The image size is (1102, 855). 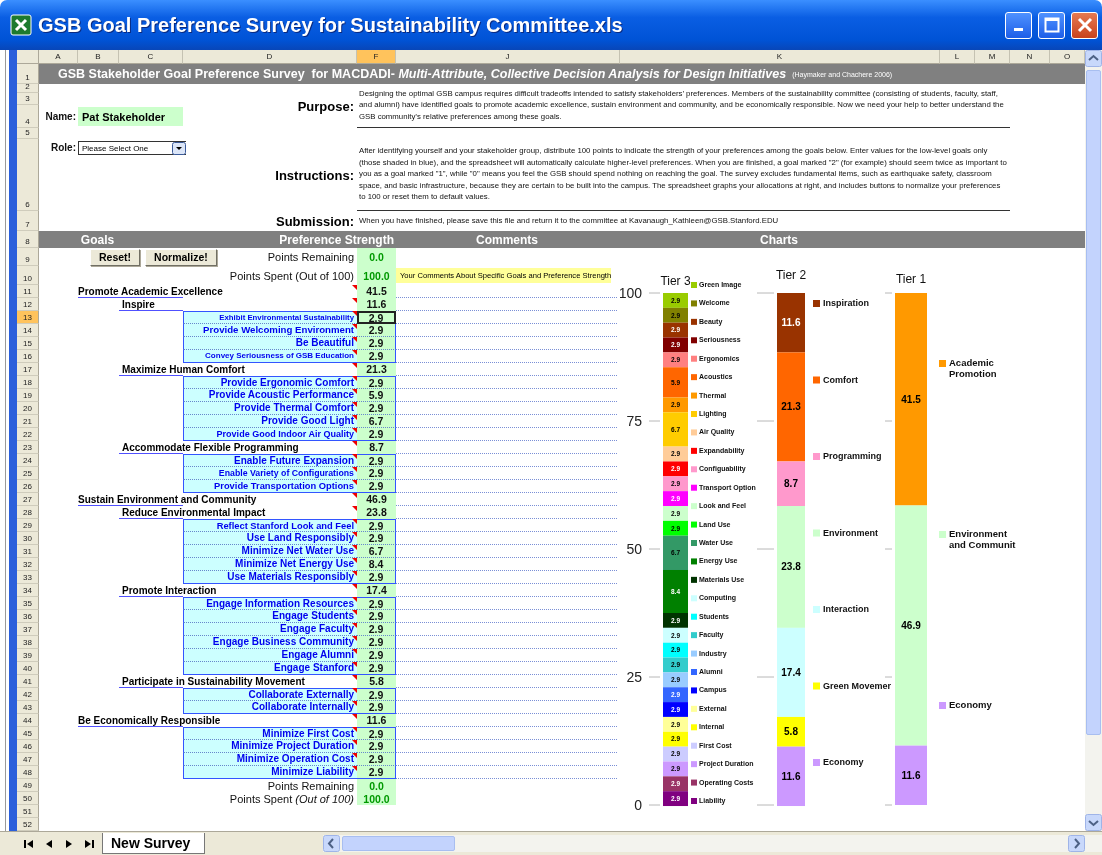 I want to click on row-header: 44, so click(x=28, y=720).